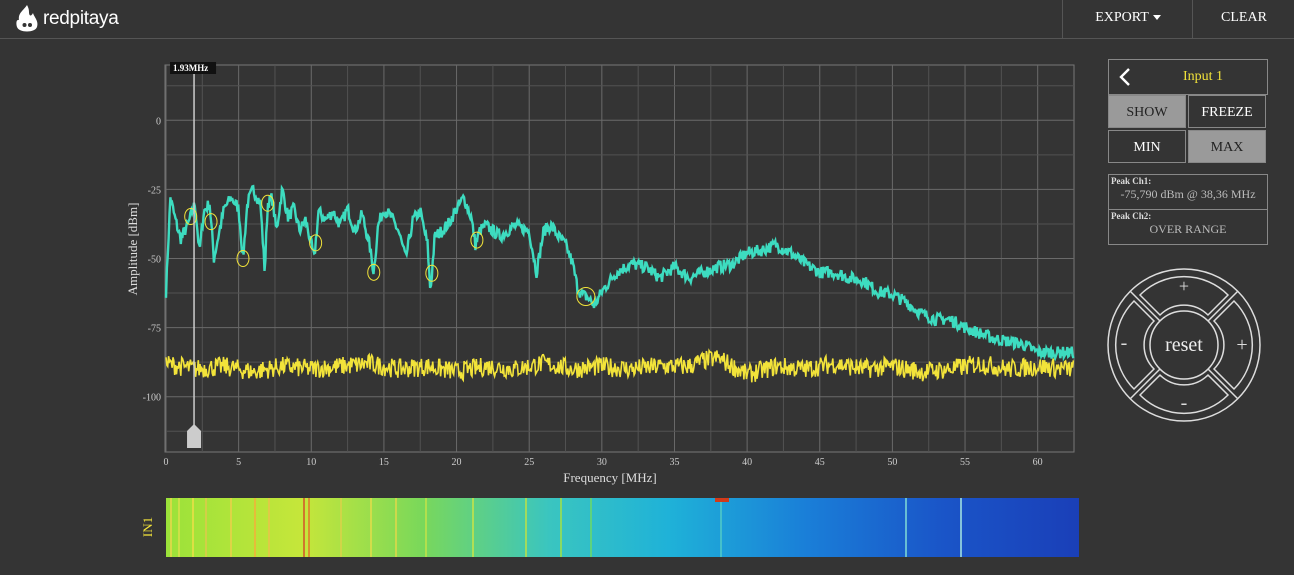 The image size is (1294, 575). What do you see at coordinates (1038, 462) in the screenshot?
I see `x-tick-label: 60` at bounding box center [1038, 462].